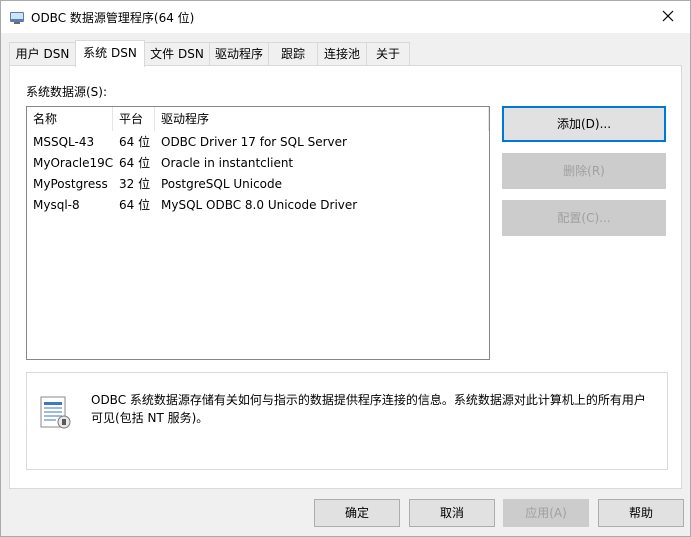 The width and height of the screenshot is (691, 537). Describe the element at coordinates (452, 513) in the screenshot. I see `cancel-button: 取消` at that location.